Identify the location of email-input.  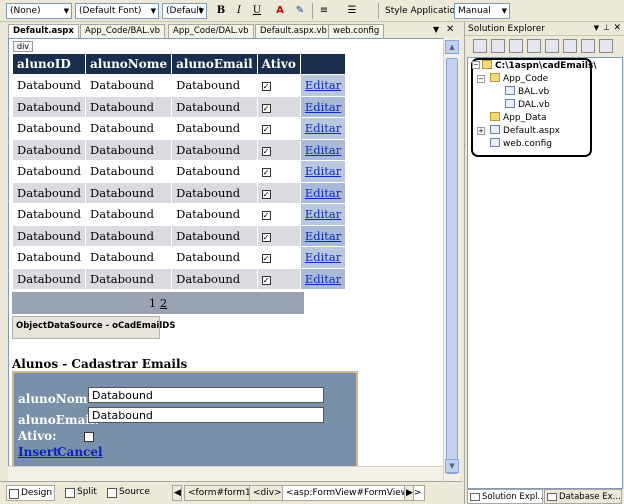
(206, 415).